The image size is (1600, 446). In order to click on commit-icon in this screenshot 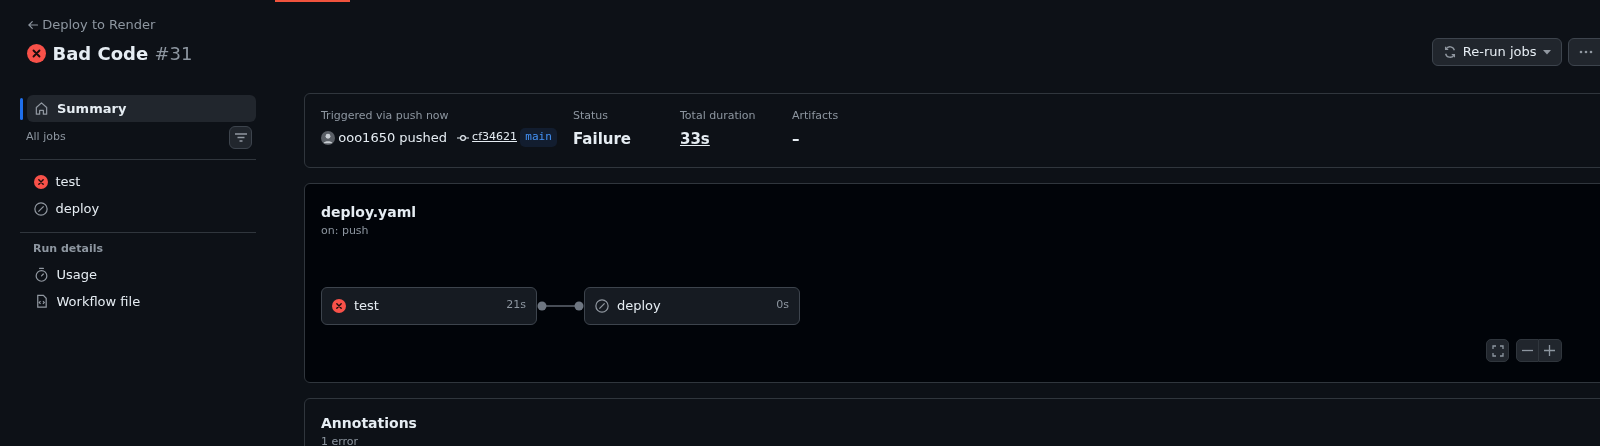, I will do `click(462, 137)`.